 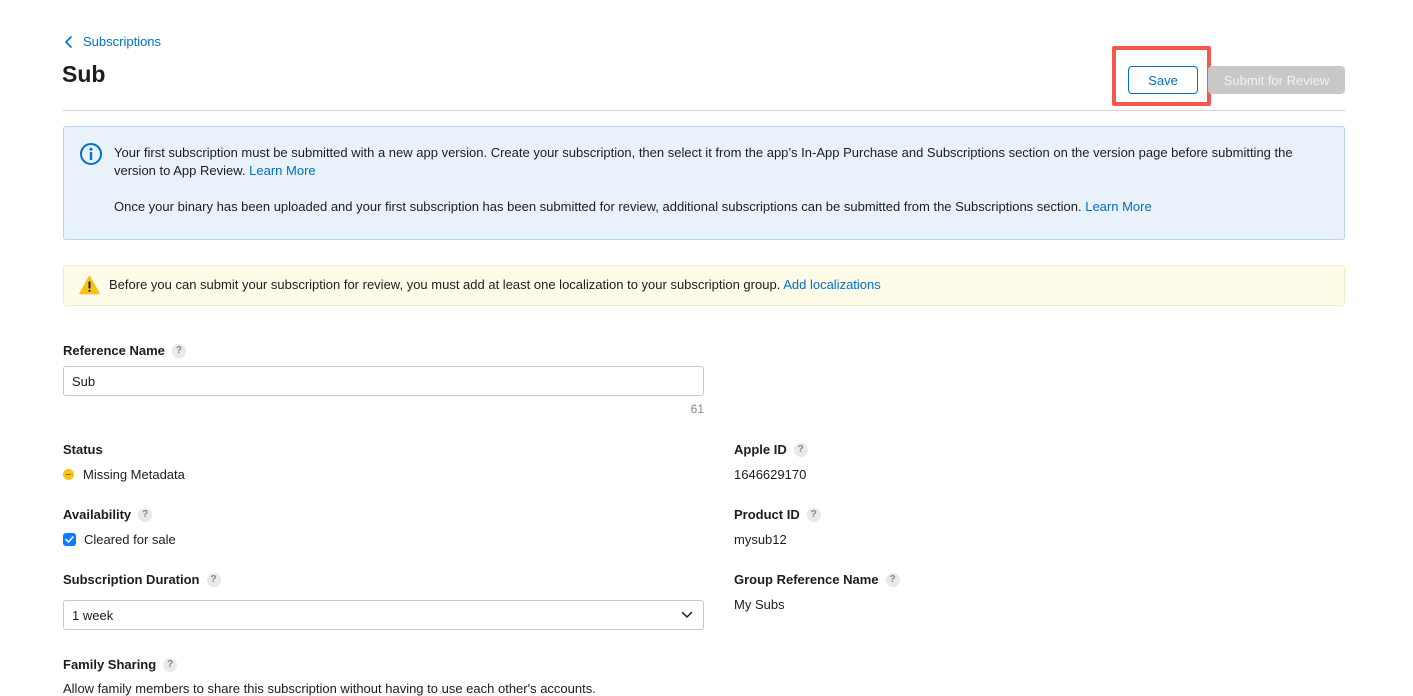 I want to click on warning-icon, so click(x=89, y=285).